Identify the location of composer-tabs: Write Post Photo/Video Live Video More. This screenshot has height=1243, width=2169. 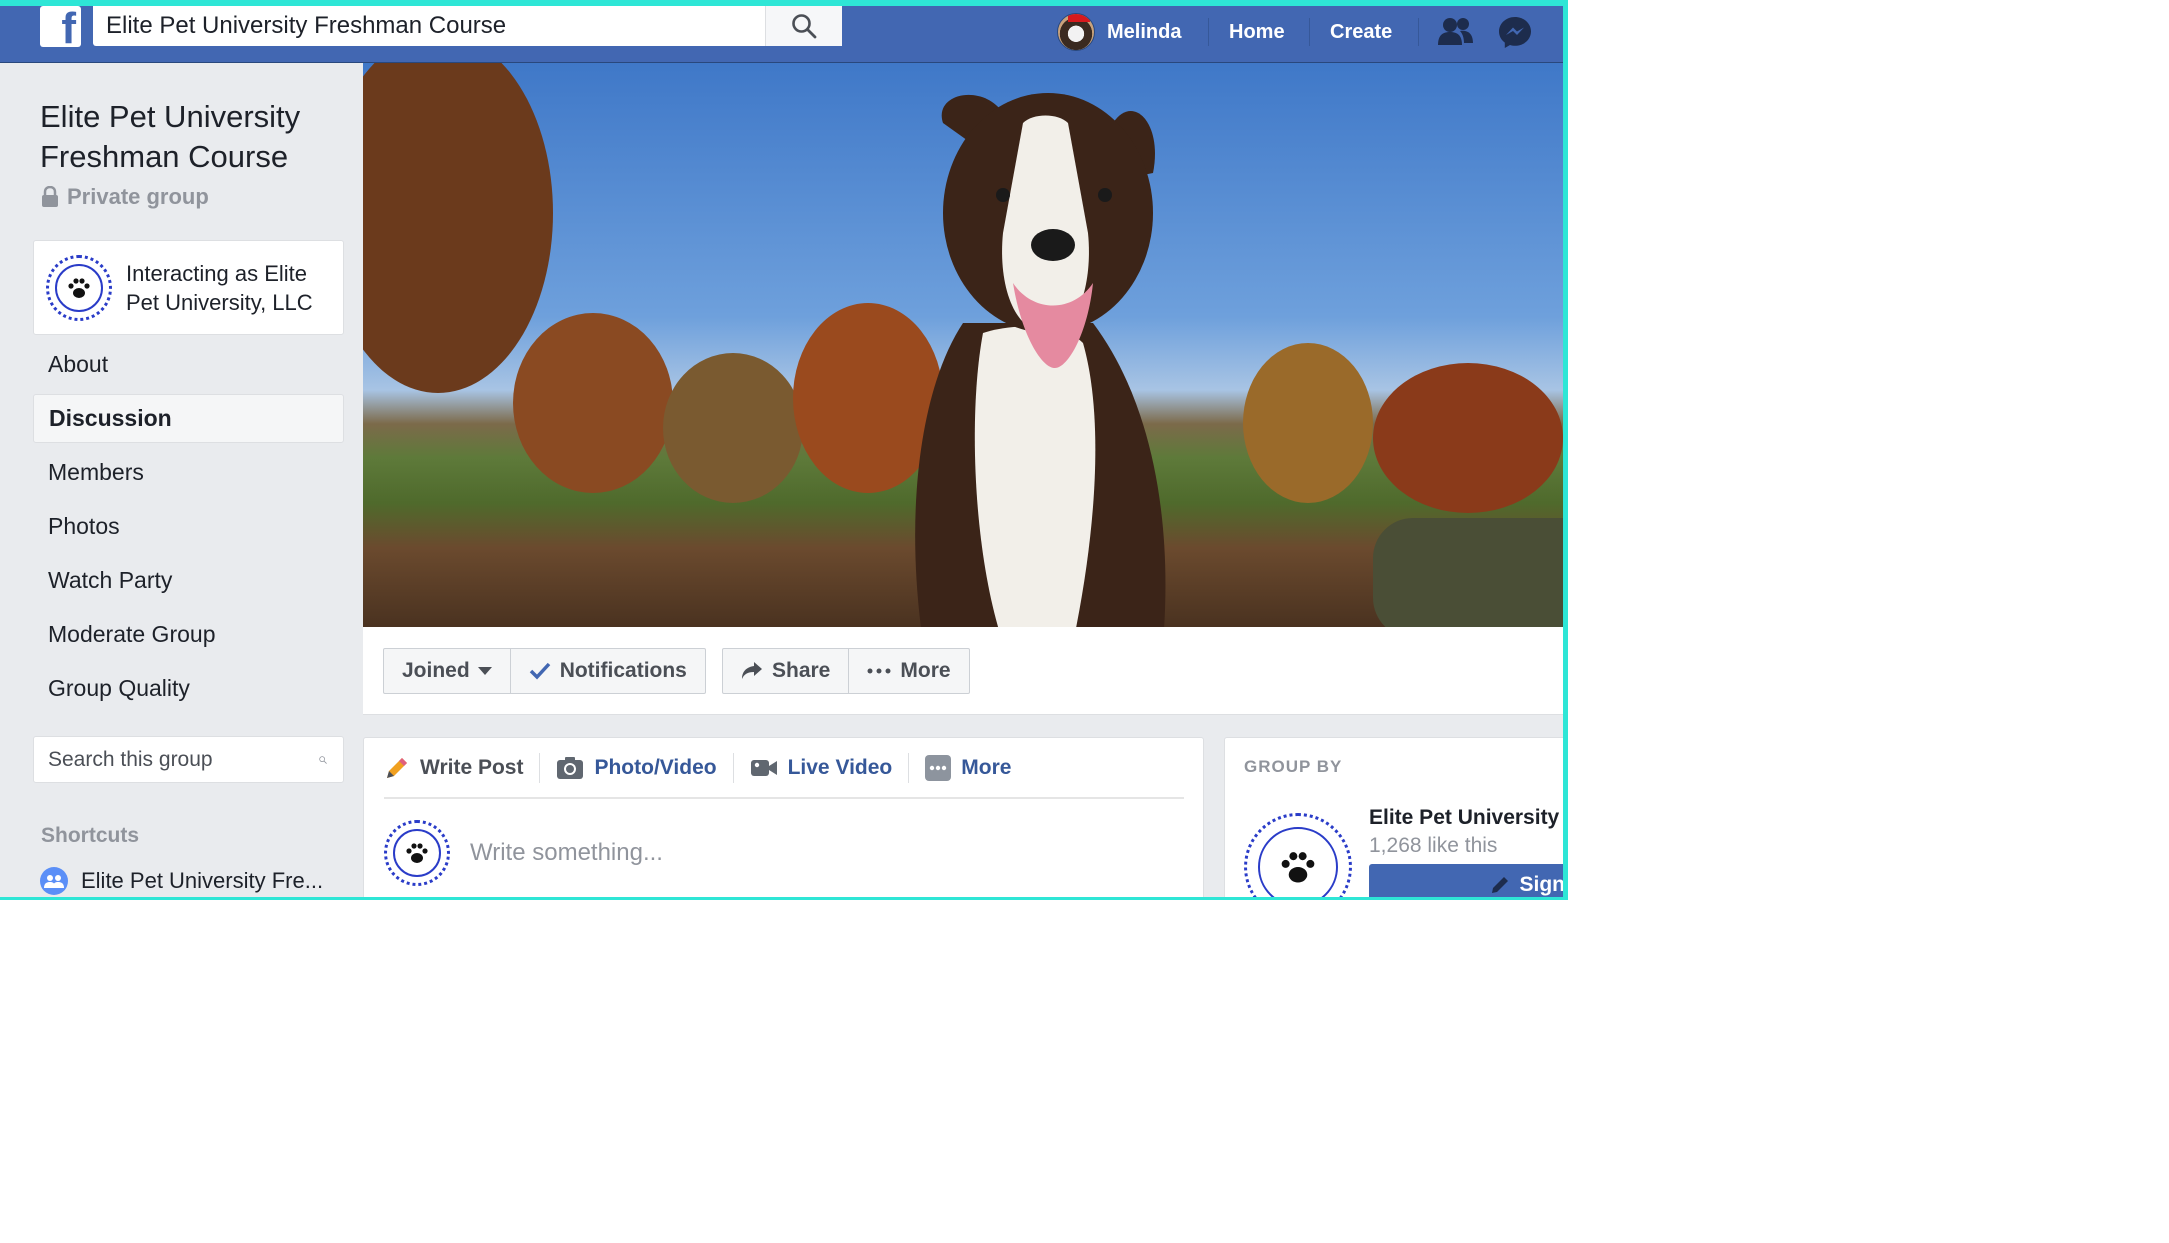
(784, 768).